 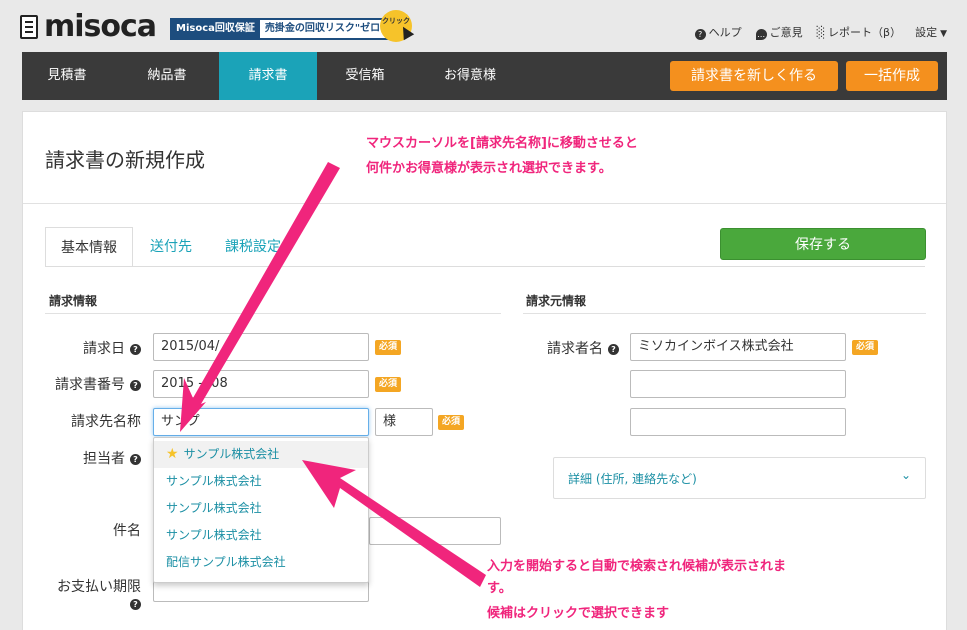 I want to click on issuer-line2-input, so click(x=738, y=384).